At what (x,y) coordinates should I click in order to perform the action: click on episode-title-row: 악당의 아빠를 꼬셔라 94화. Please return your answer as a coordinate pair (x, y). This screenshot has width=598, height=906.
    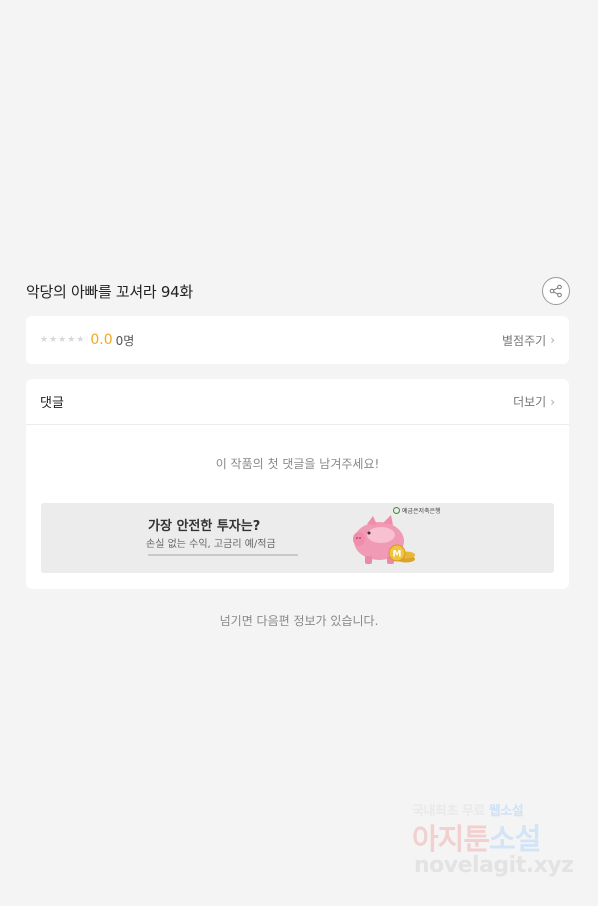
    Looking at the image, I should click on (298, 291).